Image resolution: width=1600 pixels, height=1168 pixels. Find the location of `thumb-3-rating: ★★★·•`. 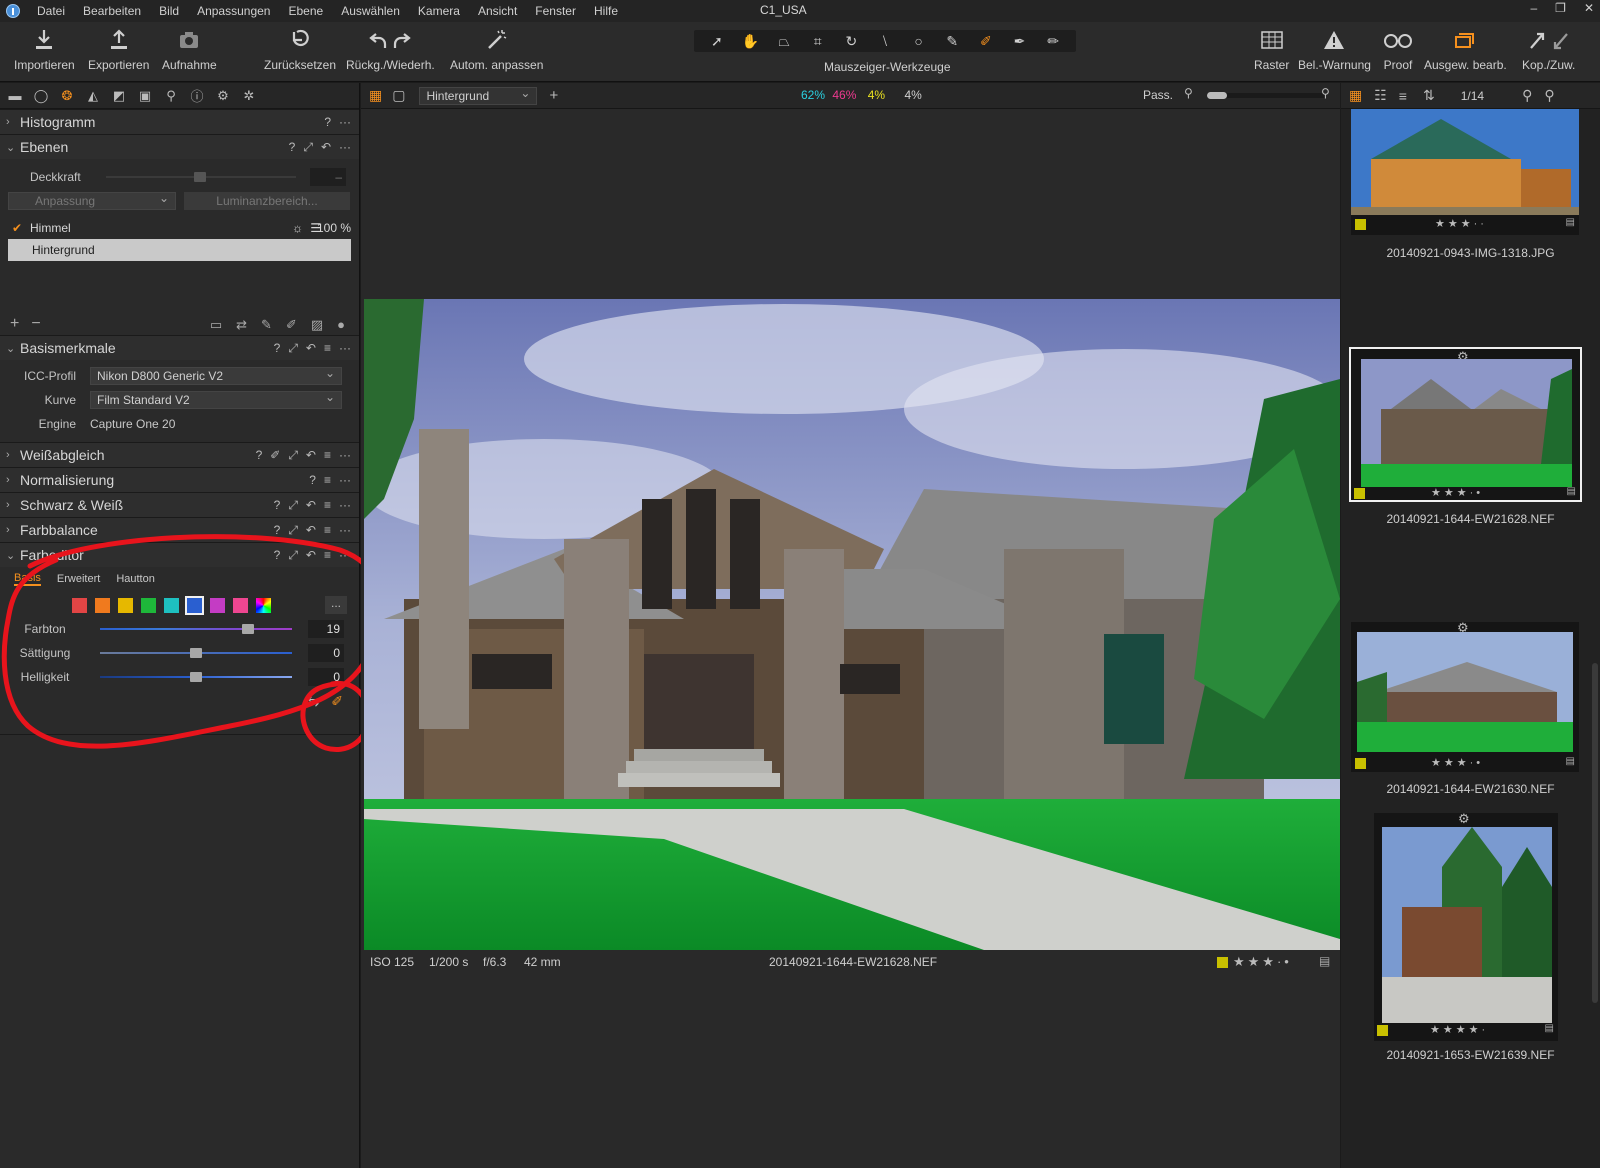

thumb-3-rating: ★★★·• is located at coordinates (1457, 762).